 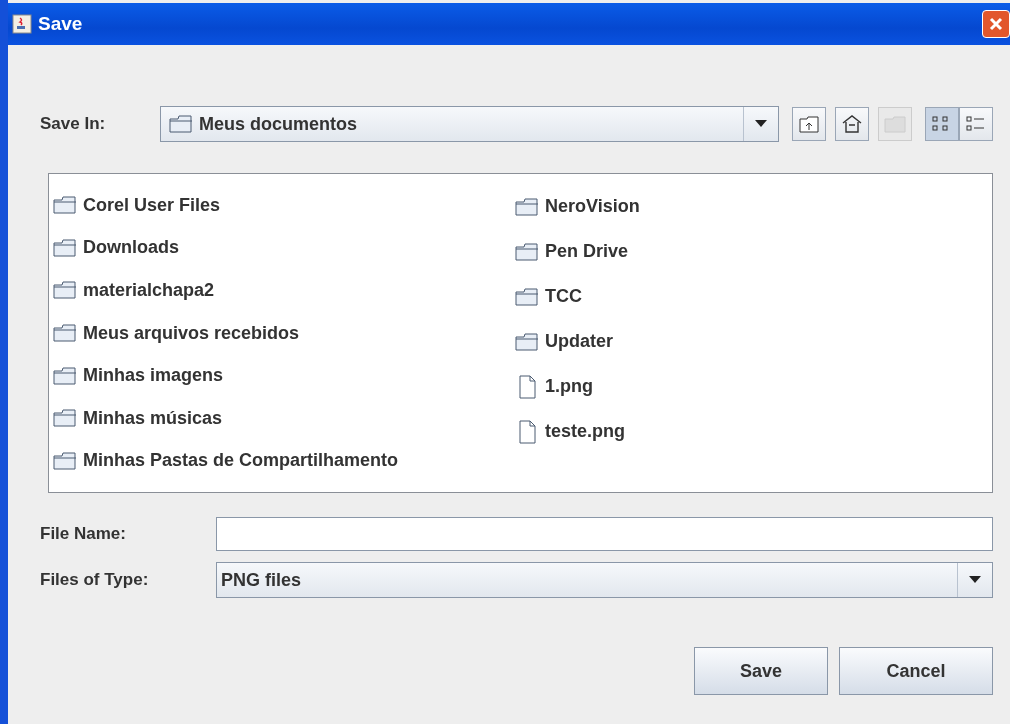 What do you see at coordinates (262, 580) in the screenshot?
I see `file-type-value: PNG files` at bounding box center [262, 580].